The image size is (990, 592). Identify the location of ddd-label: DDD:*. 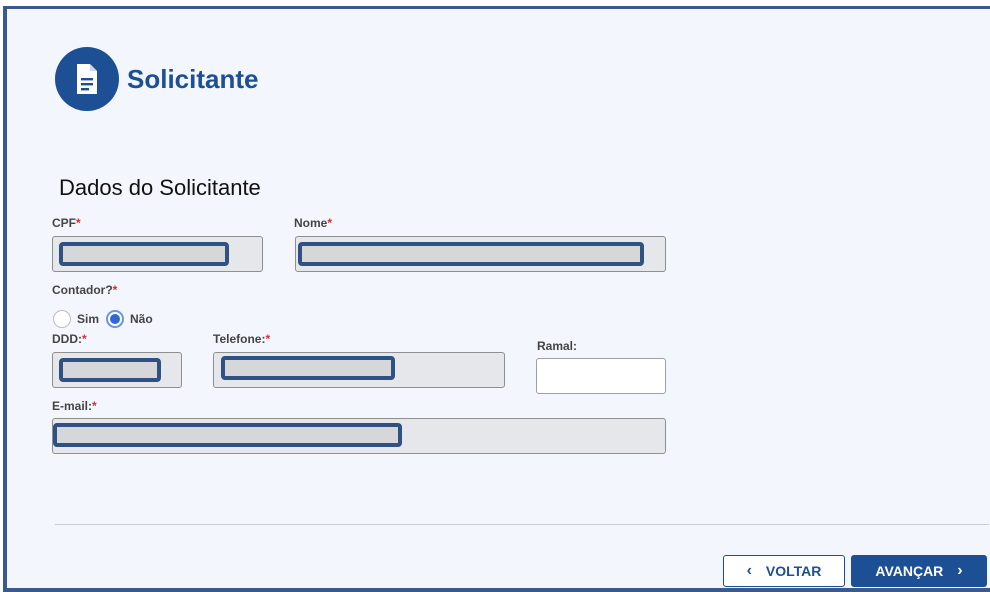
(69, 339).